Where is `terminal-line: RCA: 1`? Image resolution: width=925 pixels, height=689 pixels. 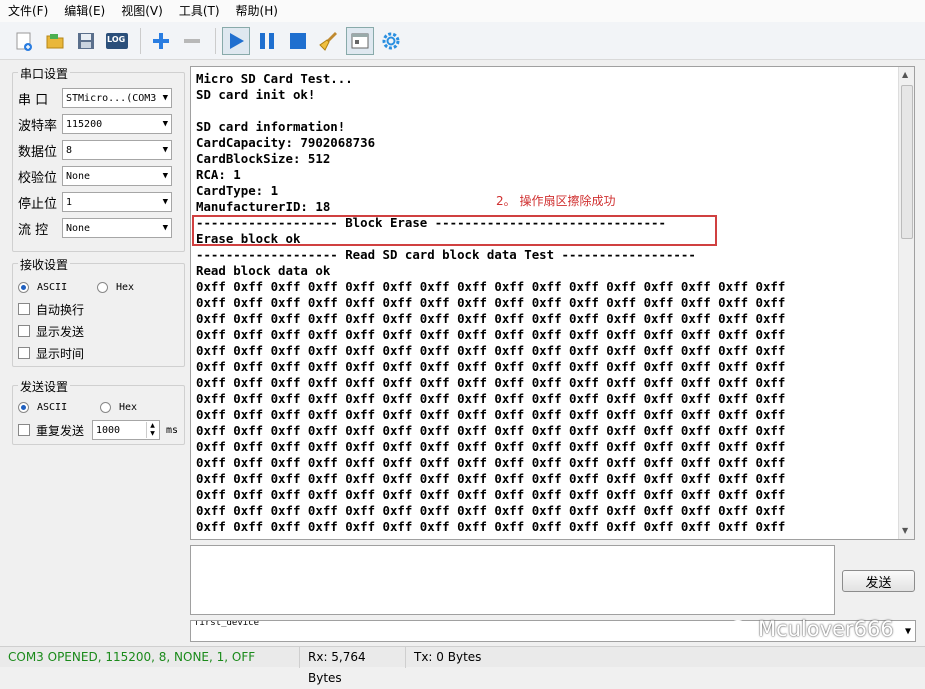 terminal-line: RCA: 1 is located at coordinates (218, 174).